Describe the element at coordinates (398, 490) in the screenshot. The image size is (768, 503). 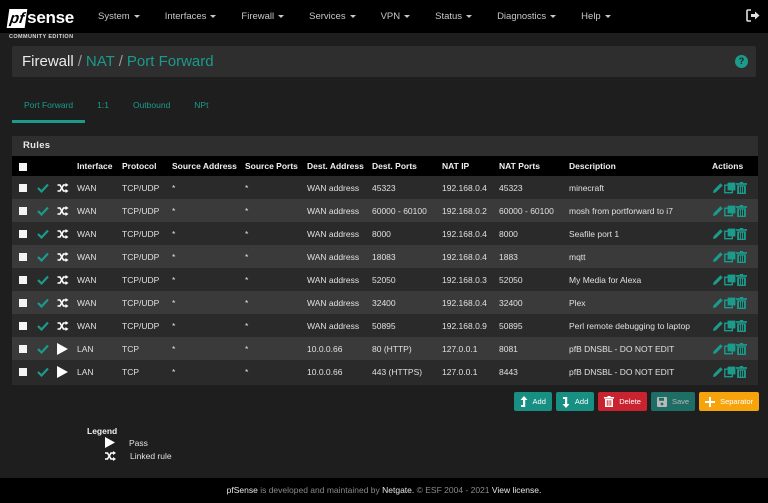
I see `netgate-link: Netgate.` at that location.